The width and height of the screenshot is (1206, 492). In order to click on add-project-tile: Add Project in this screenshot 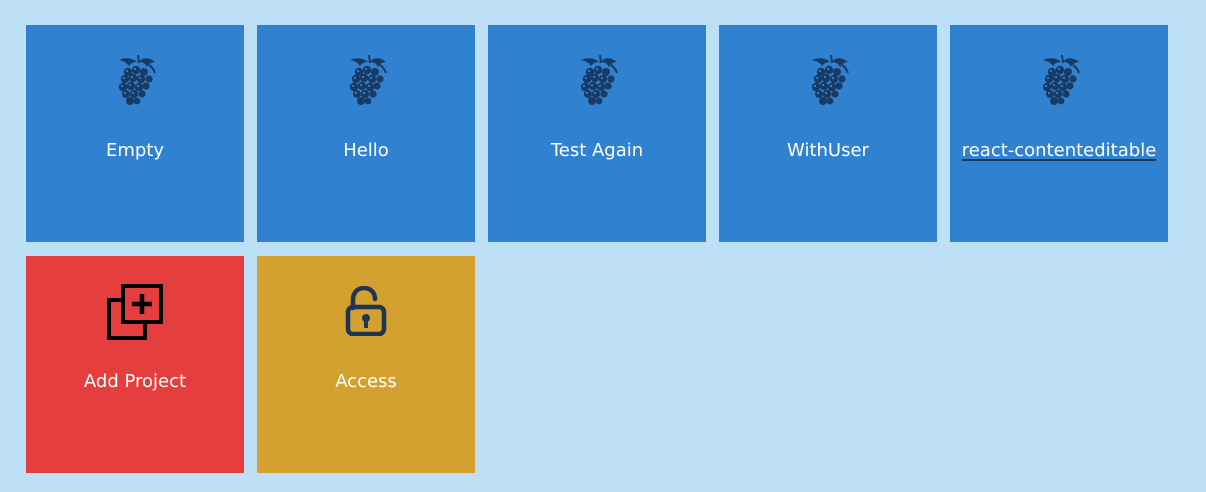, I will do `click(135, 364)`.